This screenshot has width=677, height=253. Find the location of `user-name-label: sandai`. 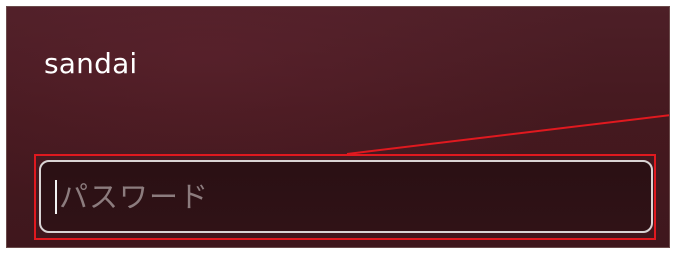

user-name-label: sandai is located at coordinates (91, 63).